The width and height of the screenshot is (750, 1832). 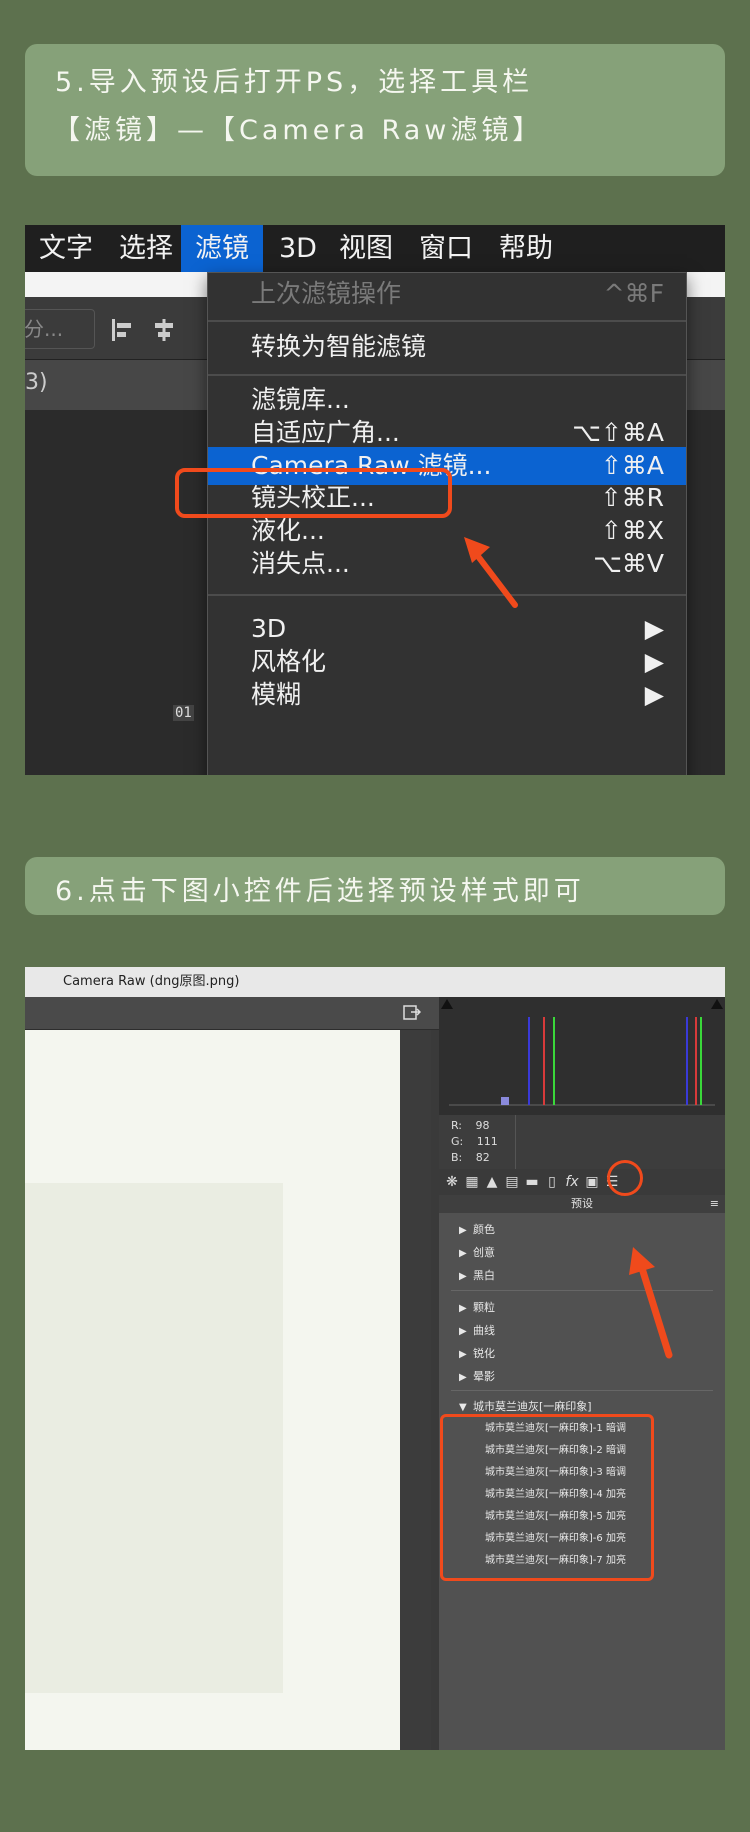 What do you see at coordinates (532, 1406) in the screenshot?
I see `preset-group-label: 城市莫兰迪灰[一麻印象]` at bounding box center [532, 1406].